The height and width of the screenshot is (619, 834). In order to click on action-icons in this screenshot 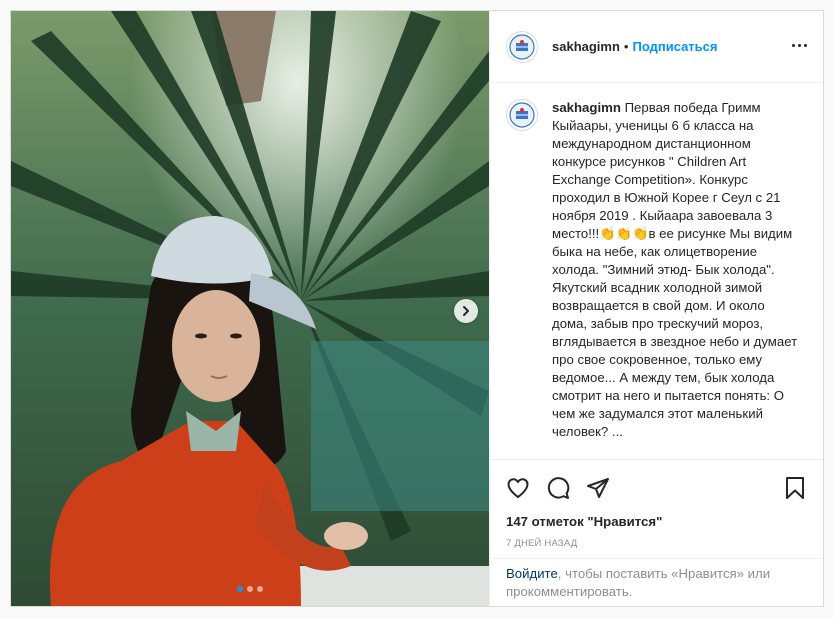, I will do `click(656, 488)`.